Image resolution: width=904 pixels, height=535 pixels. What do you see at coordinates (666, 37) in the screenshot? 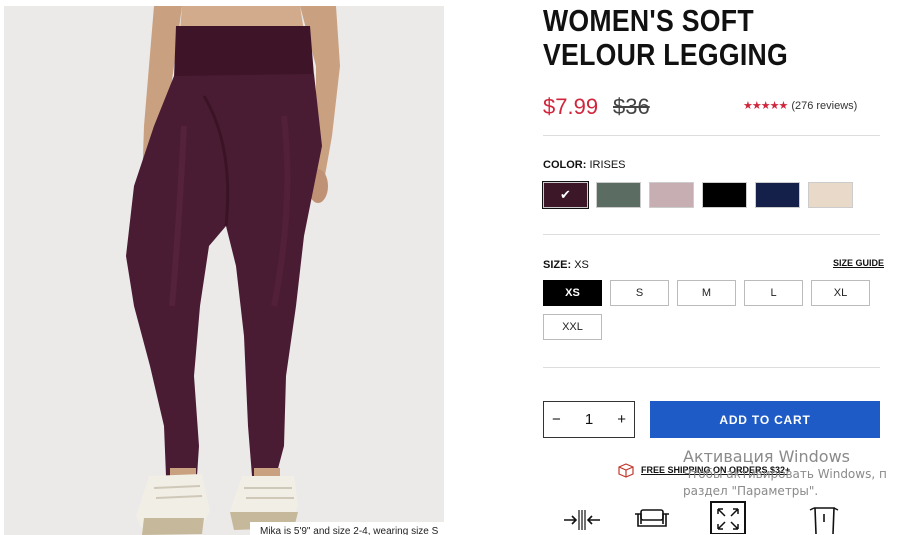
I see `product-title: WOMEN'S SOFT VELOUR LEGGING` at bounding box center [666, 37].